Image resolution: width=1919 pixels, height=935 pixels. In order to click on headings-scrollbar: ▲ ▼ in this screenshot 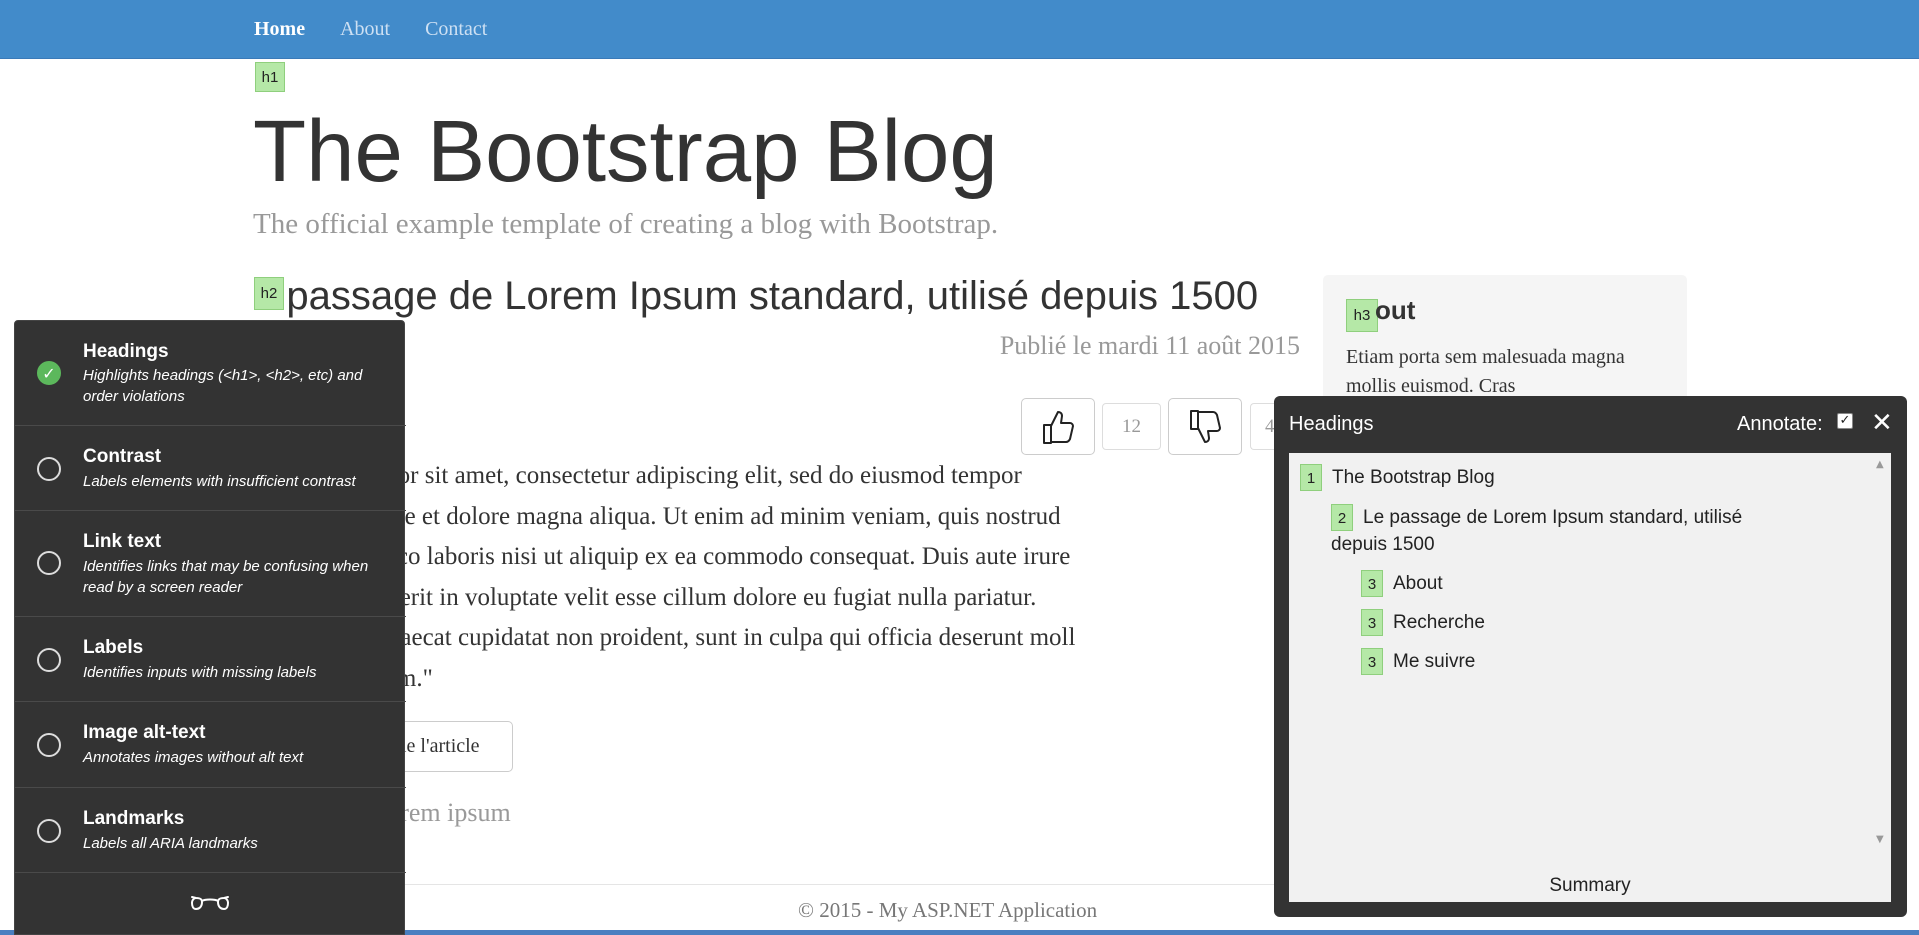, I will do `click(1880, 650)`.